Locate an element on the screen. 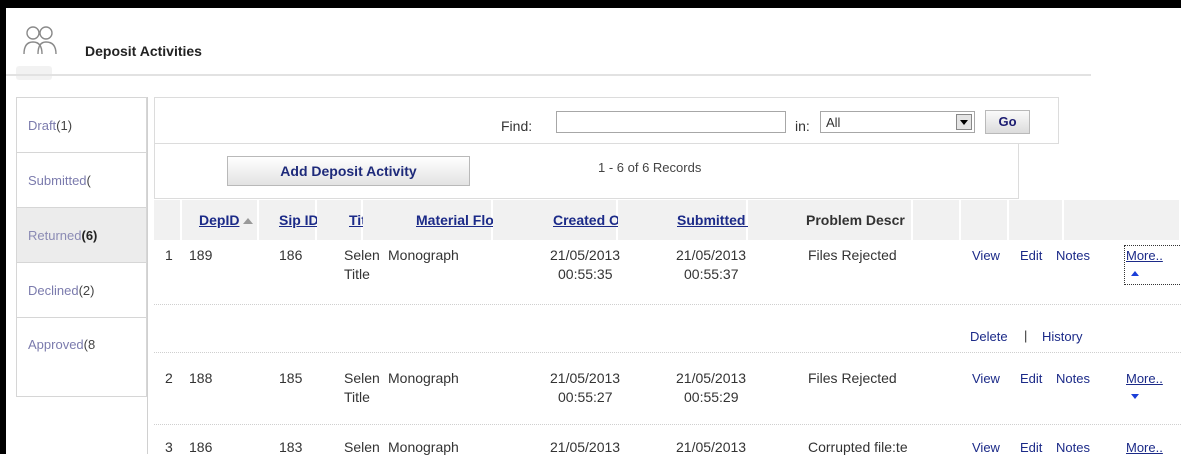  tab-approved: Approved(8 is located at coordinates (81, 357).